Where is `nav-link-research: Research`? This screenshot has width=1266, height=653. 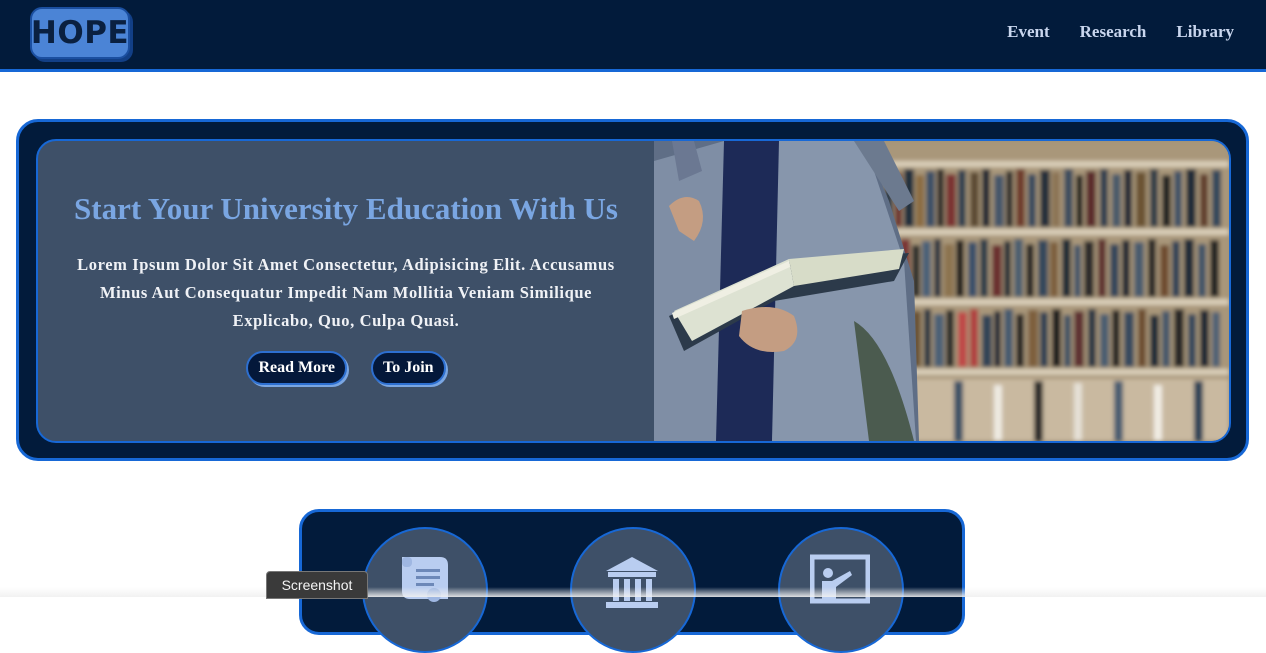
nav-link-research: Research is located at coordinates (1113, 32).